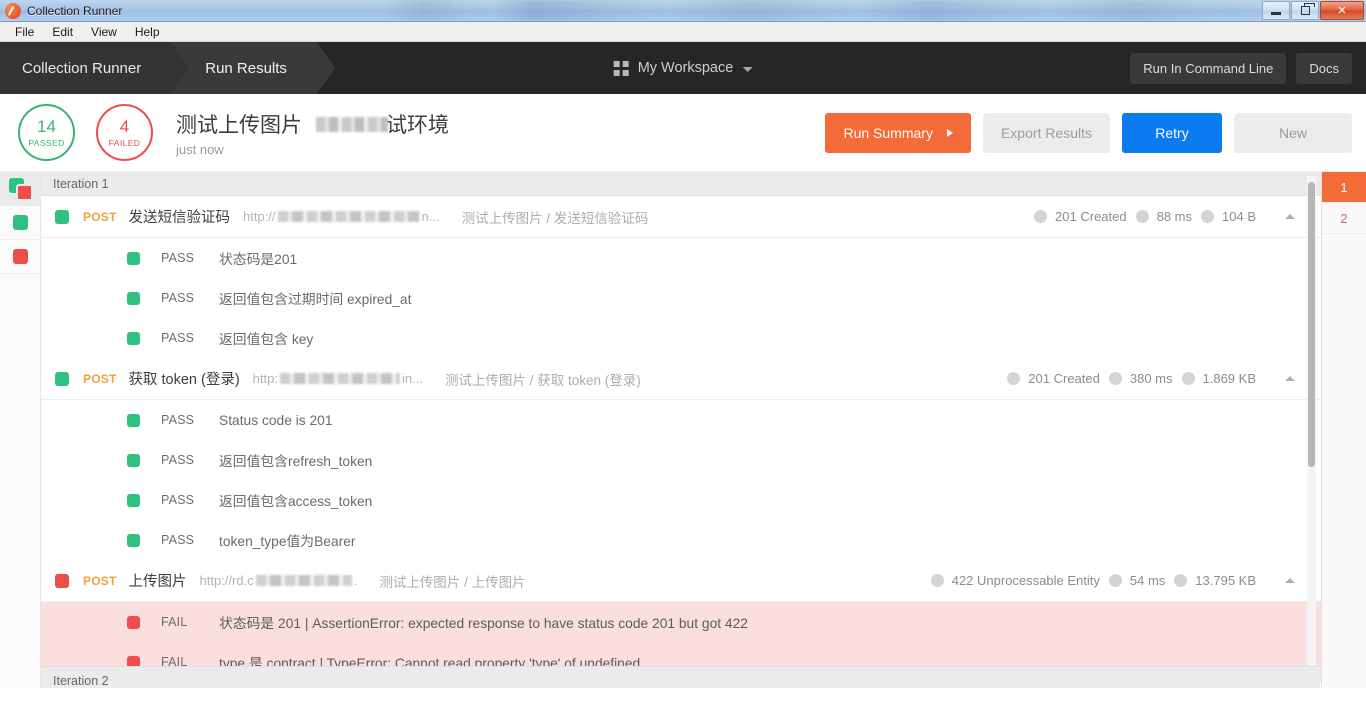  What do you see at coordinates (949, 132) in the screenshot?
I see `chevron-right-icon` at bounding box center [949, 132].